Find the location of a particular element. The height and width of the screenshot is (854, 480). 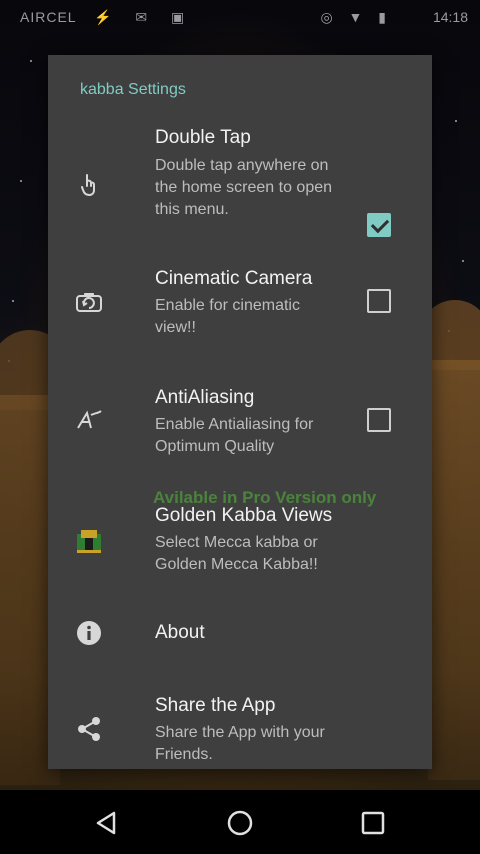

pref-title: Cinematic Camera is located at coordinates (234, 278).